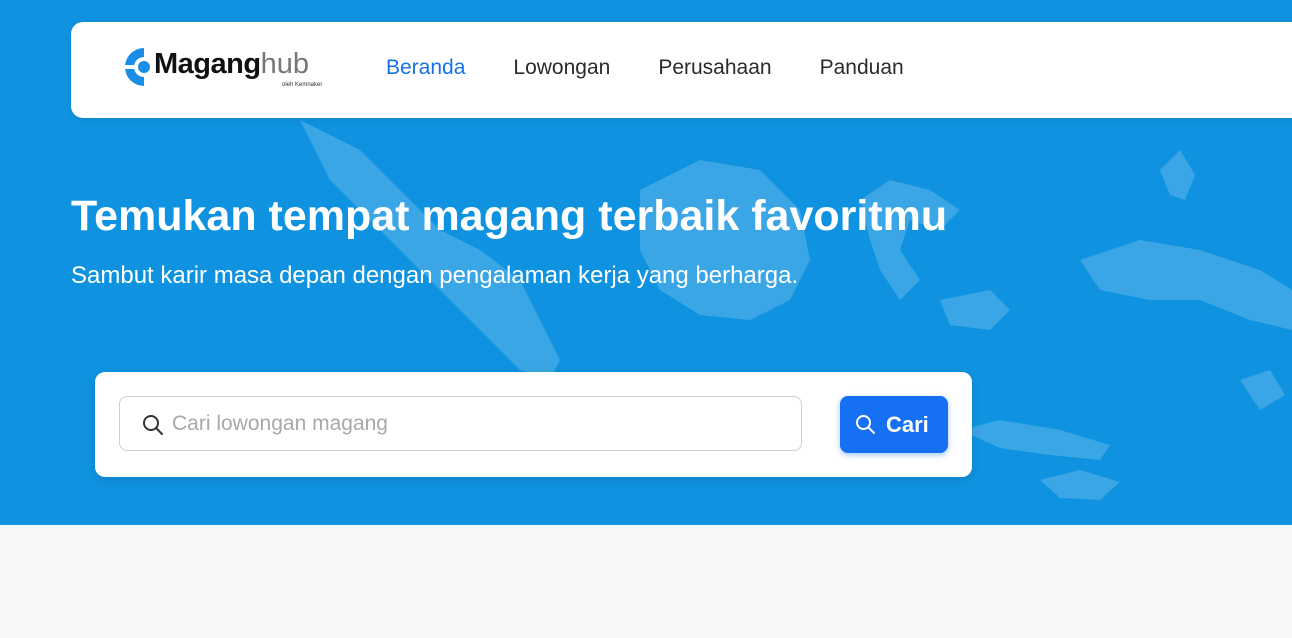 The image size is (1292, 638). Describe the element at coordinates (714, 68) in the screenshot. I see `nav-item-perusahaan: Perusahaan` at that location.